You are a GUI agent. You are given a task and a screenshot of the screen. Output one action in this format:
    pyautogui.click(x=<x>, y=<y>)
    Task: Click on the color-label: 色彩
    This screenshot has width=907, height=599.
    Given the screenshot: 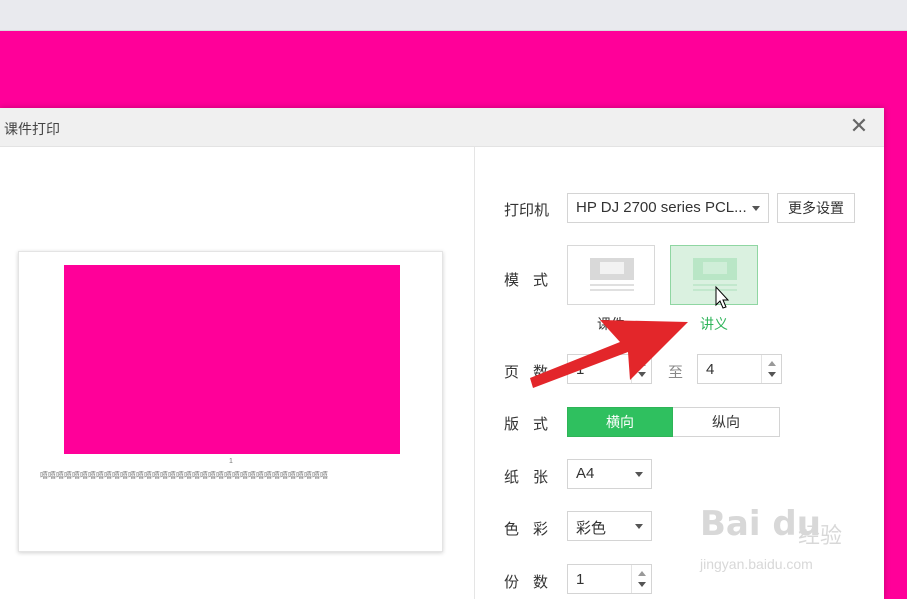 What is the action you would take?
    pyautogui.click(x=533, y=529)
    